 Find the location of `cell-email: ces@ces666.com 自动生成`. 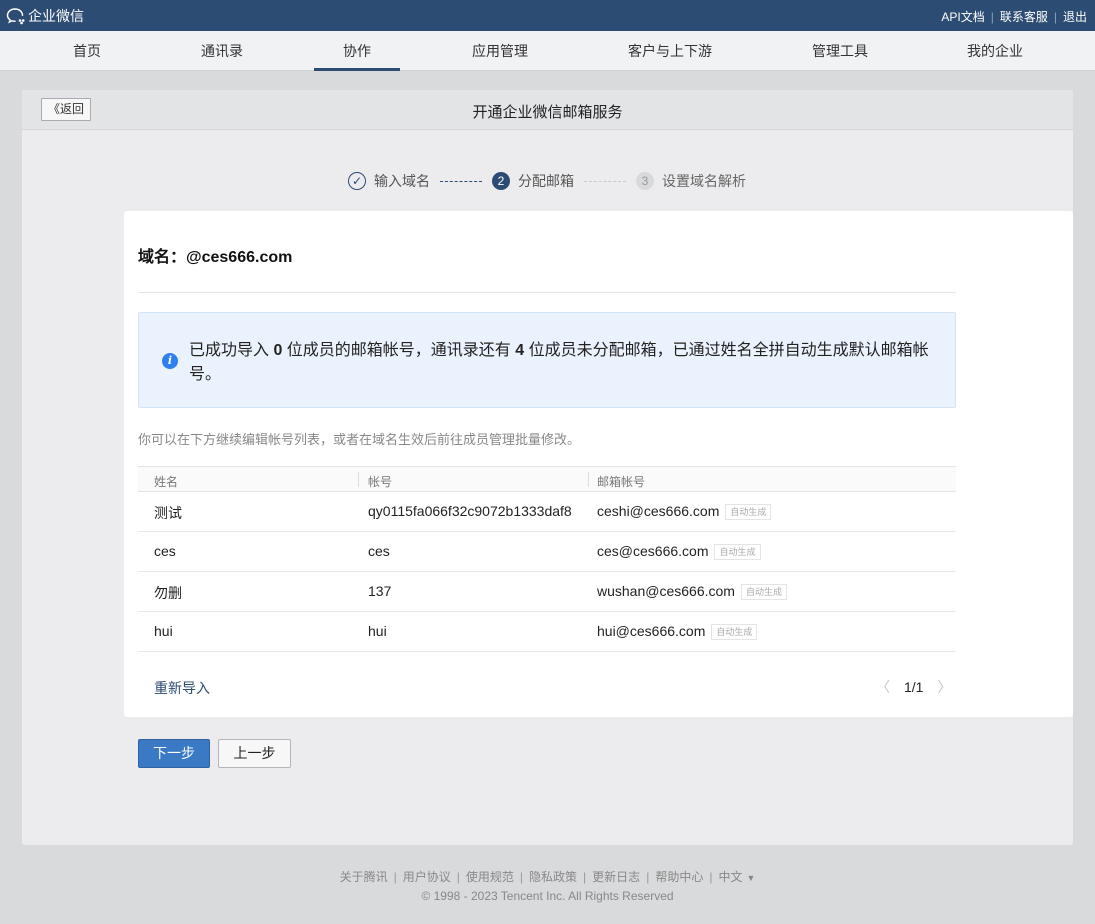

cell-email: ces@ces666.com 自动生成 is located at coordinates (679, 552).